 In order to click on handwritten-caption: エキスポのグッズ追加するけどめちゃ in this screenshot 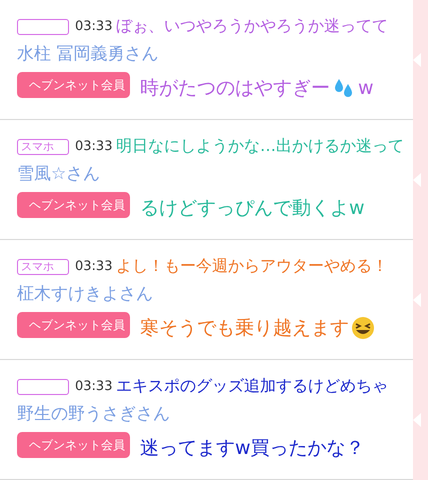, I will do `click(252, 386)`.